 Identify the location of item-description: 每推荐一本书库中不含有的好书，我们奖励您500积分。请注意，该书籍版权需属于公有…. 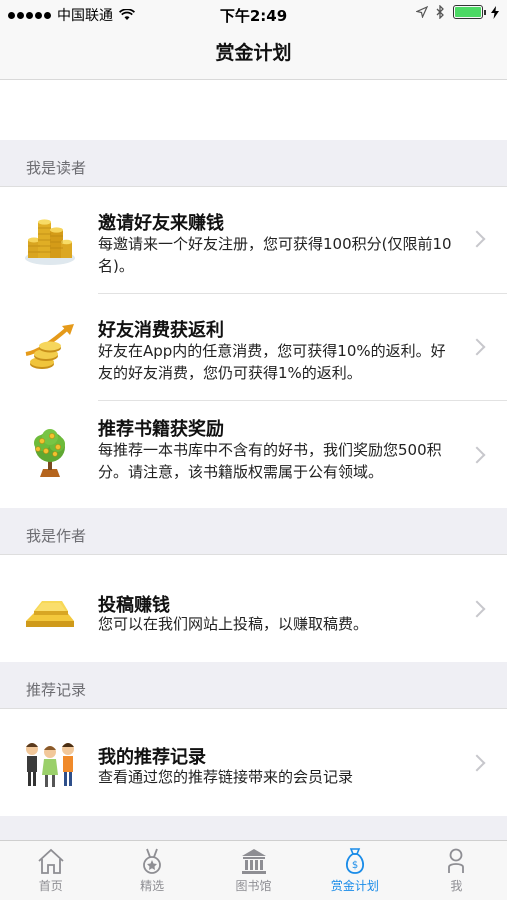
(270, 461).